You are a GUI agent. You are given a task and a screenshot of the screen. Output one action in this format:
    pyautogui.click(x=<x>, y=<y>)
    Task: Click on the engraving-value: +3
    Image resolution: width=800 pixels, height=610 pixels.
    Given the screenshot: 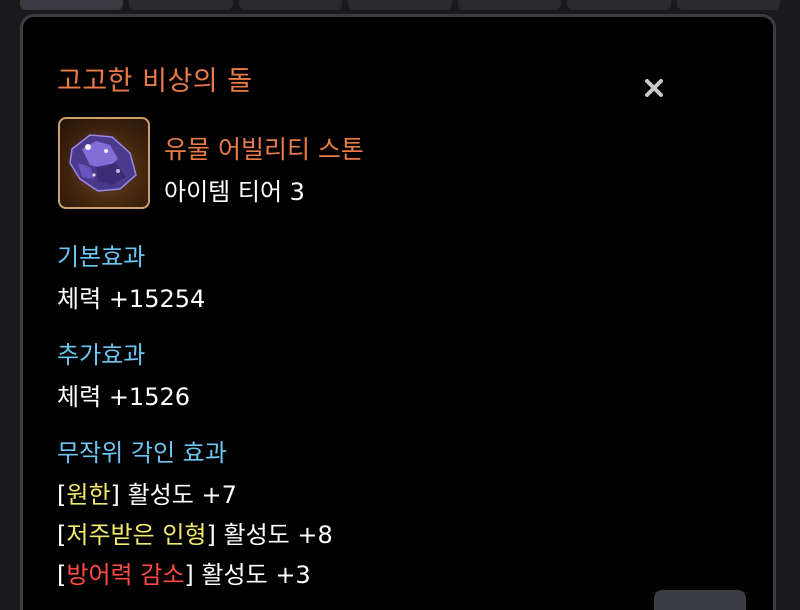 What is the action you would take?
    pyautogui.click(x=293, y=575)
    